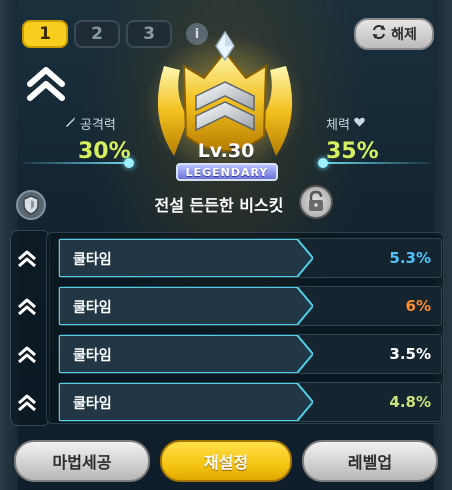 This screenshot has height=490, width=452. Describe the element at coordinates (323, 163) in the screenshot. I see `health-stat-dot` at that location.